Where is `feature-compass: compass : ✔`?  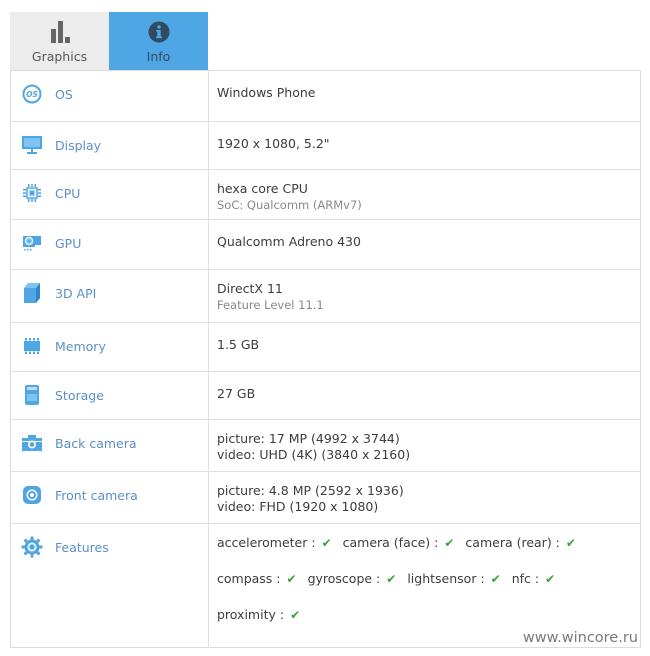
feature-compass: compass : ✔ is located at coordinates (257, 589).